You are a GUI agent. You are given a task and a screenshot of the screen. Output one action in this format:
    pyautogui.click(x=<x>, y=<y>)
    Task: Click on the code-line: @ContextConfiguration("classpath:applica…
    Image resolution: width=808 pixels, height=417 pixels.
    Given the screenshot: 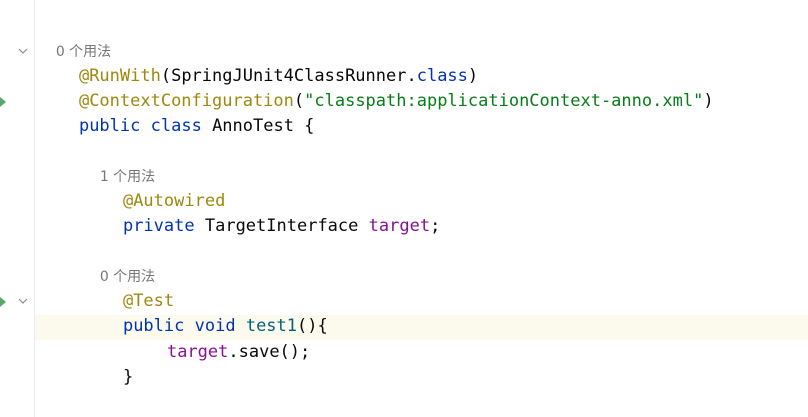 What is the action you would take?
    pyautogui.click(x=376, y=87)
    